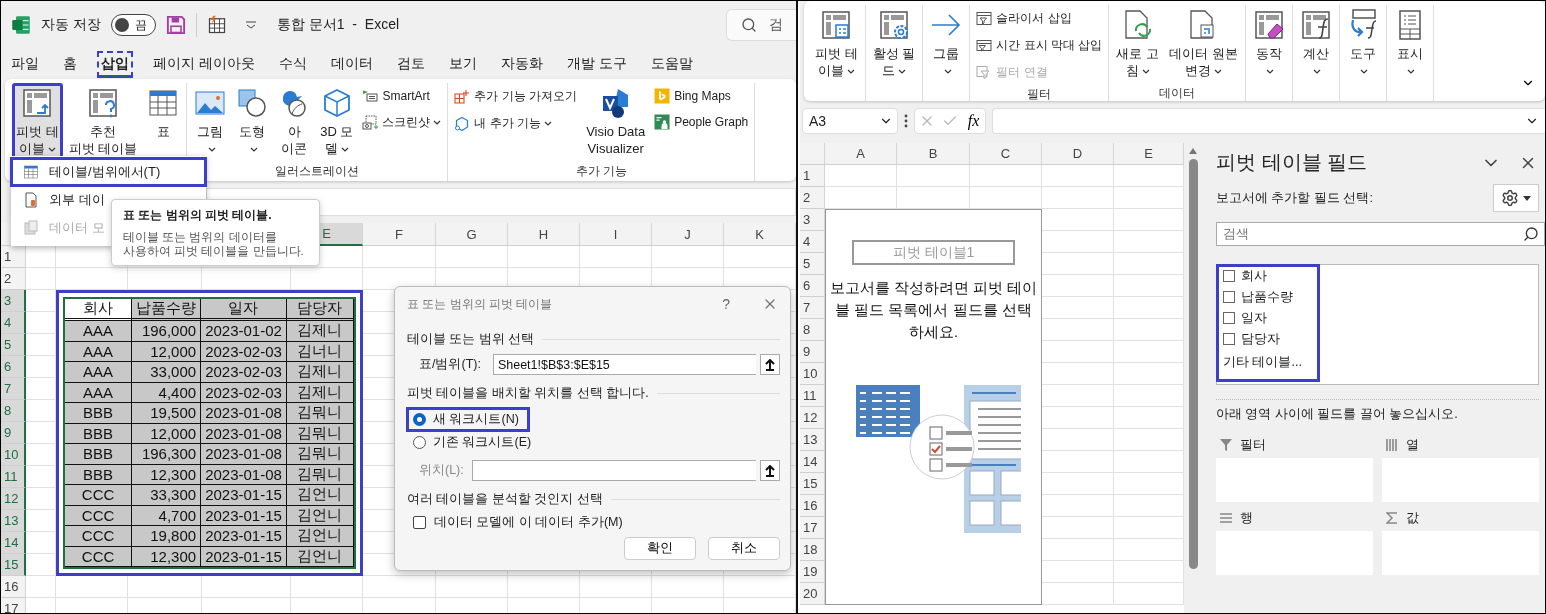 The width and height of the screenshot is (1546, 614). I want to click on column-header: E, so click(1149, 154).